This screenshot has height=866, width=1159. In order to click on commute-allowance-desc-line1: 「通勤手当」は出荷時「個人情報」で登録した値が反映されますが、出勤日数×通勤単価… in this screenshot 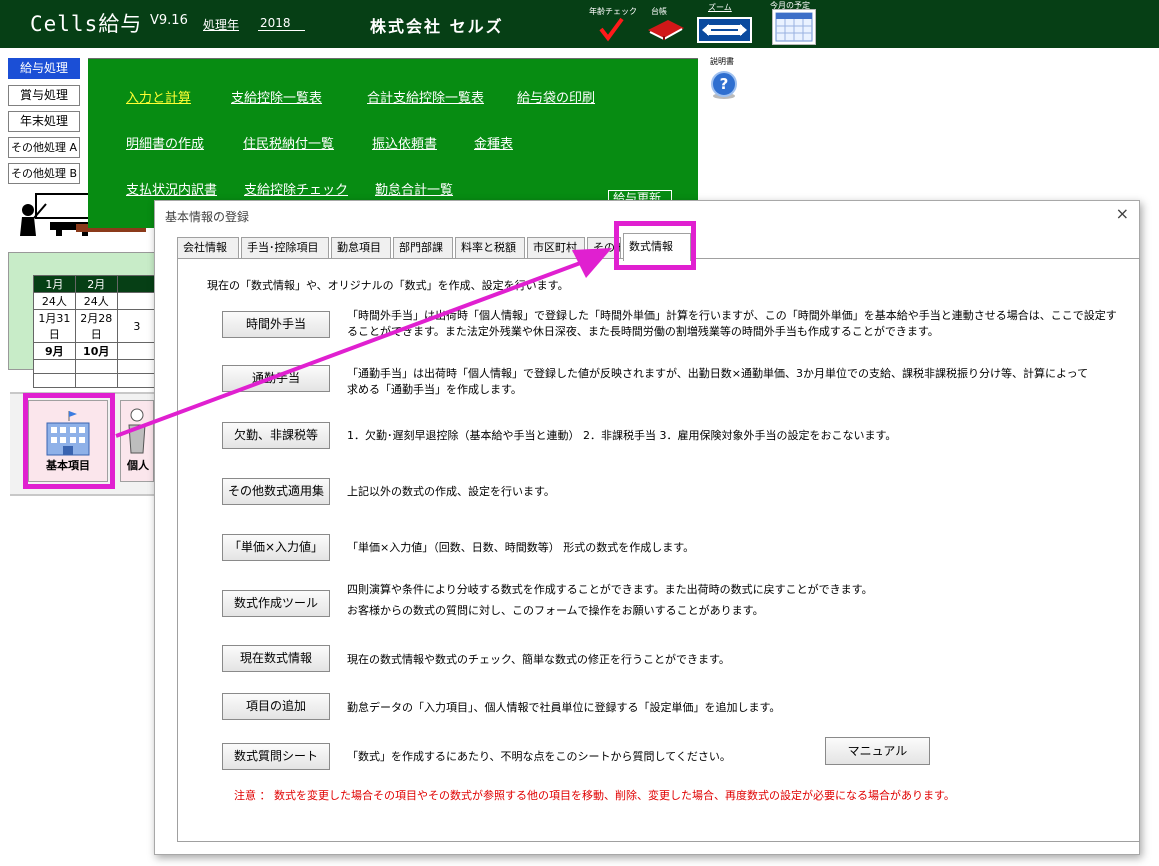, I will do `click(718, 373)`.